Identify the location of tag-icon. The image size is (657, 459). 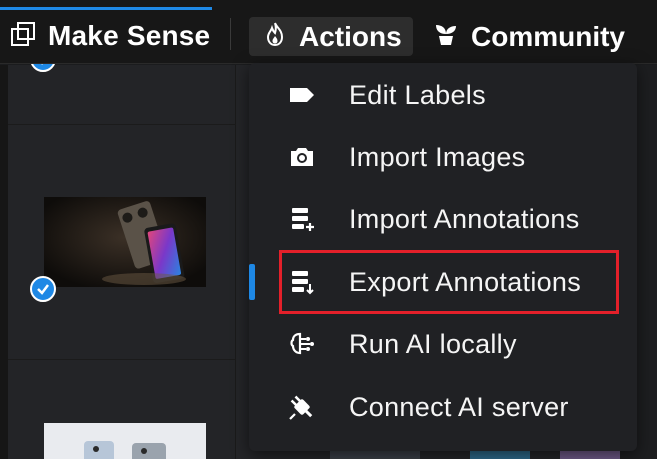
(302, 95).